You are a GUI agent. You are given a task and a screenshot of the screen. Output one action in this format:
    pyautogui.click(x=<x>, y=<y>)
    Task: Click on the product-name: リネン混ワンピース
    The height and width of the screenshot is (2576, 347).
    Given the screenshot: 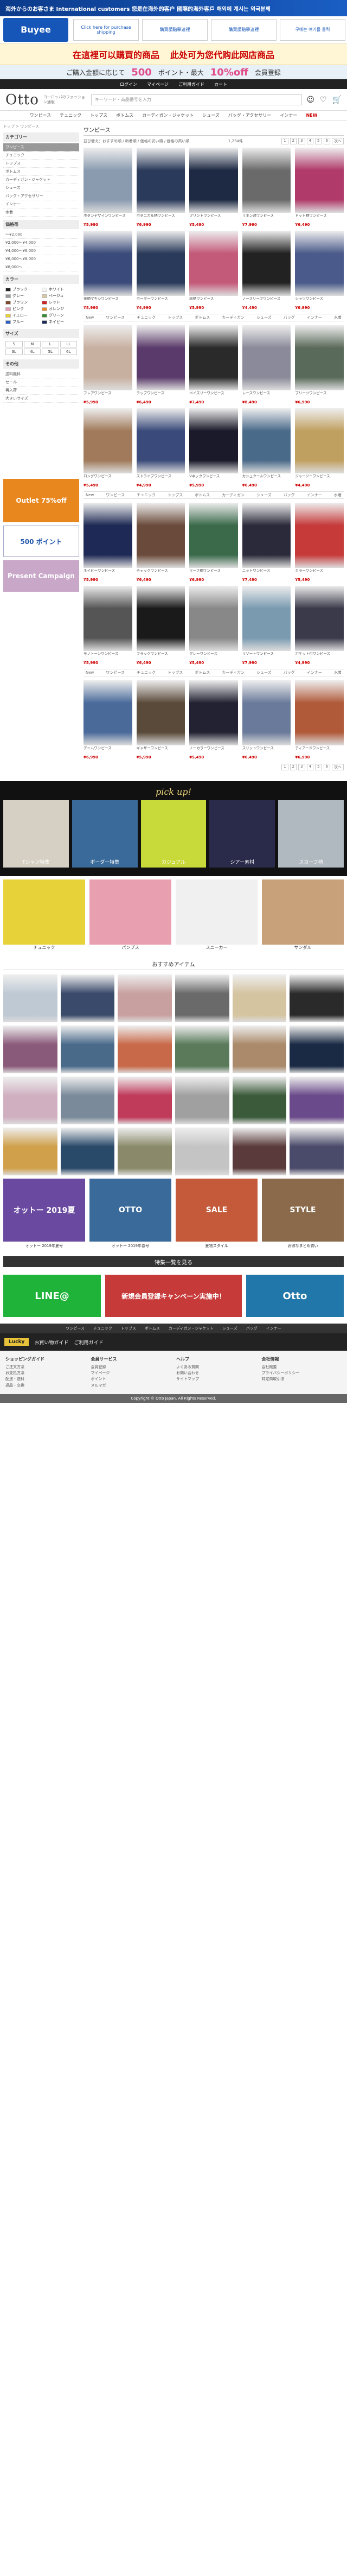 What is the action you would take?
    pyautogui.click(x=266, y=218)
    